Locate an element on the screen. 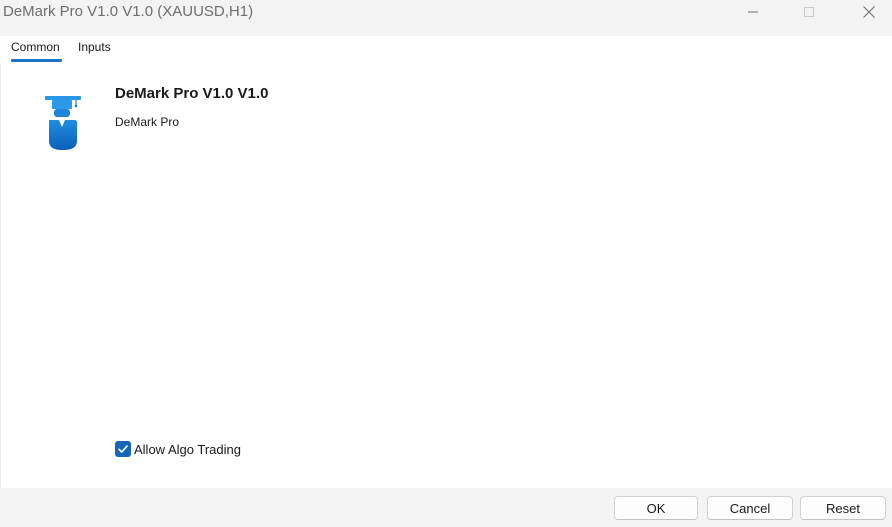  graduate-user-icon is located at coordinates (63, 123).